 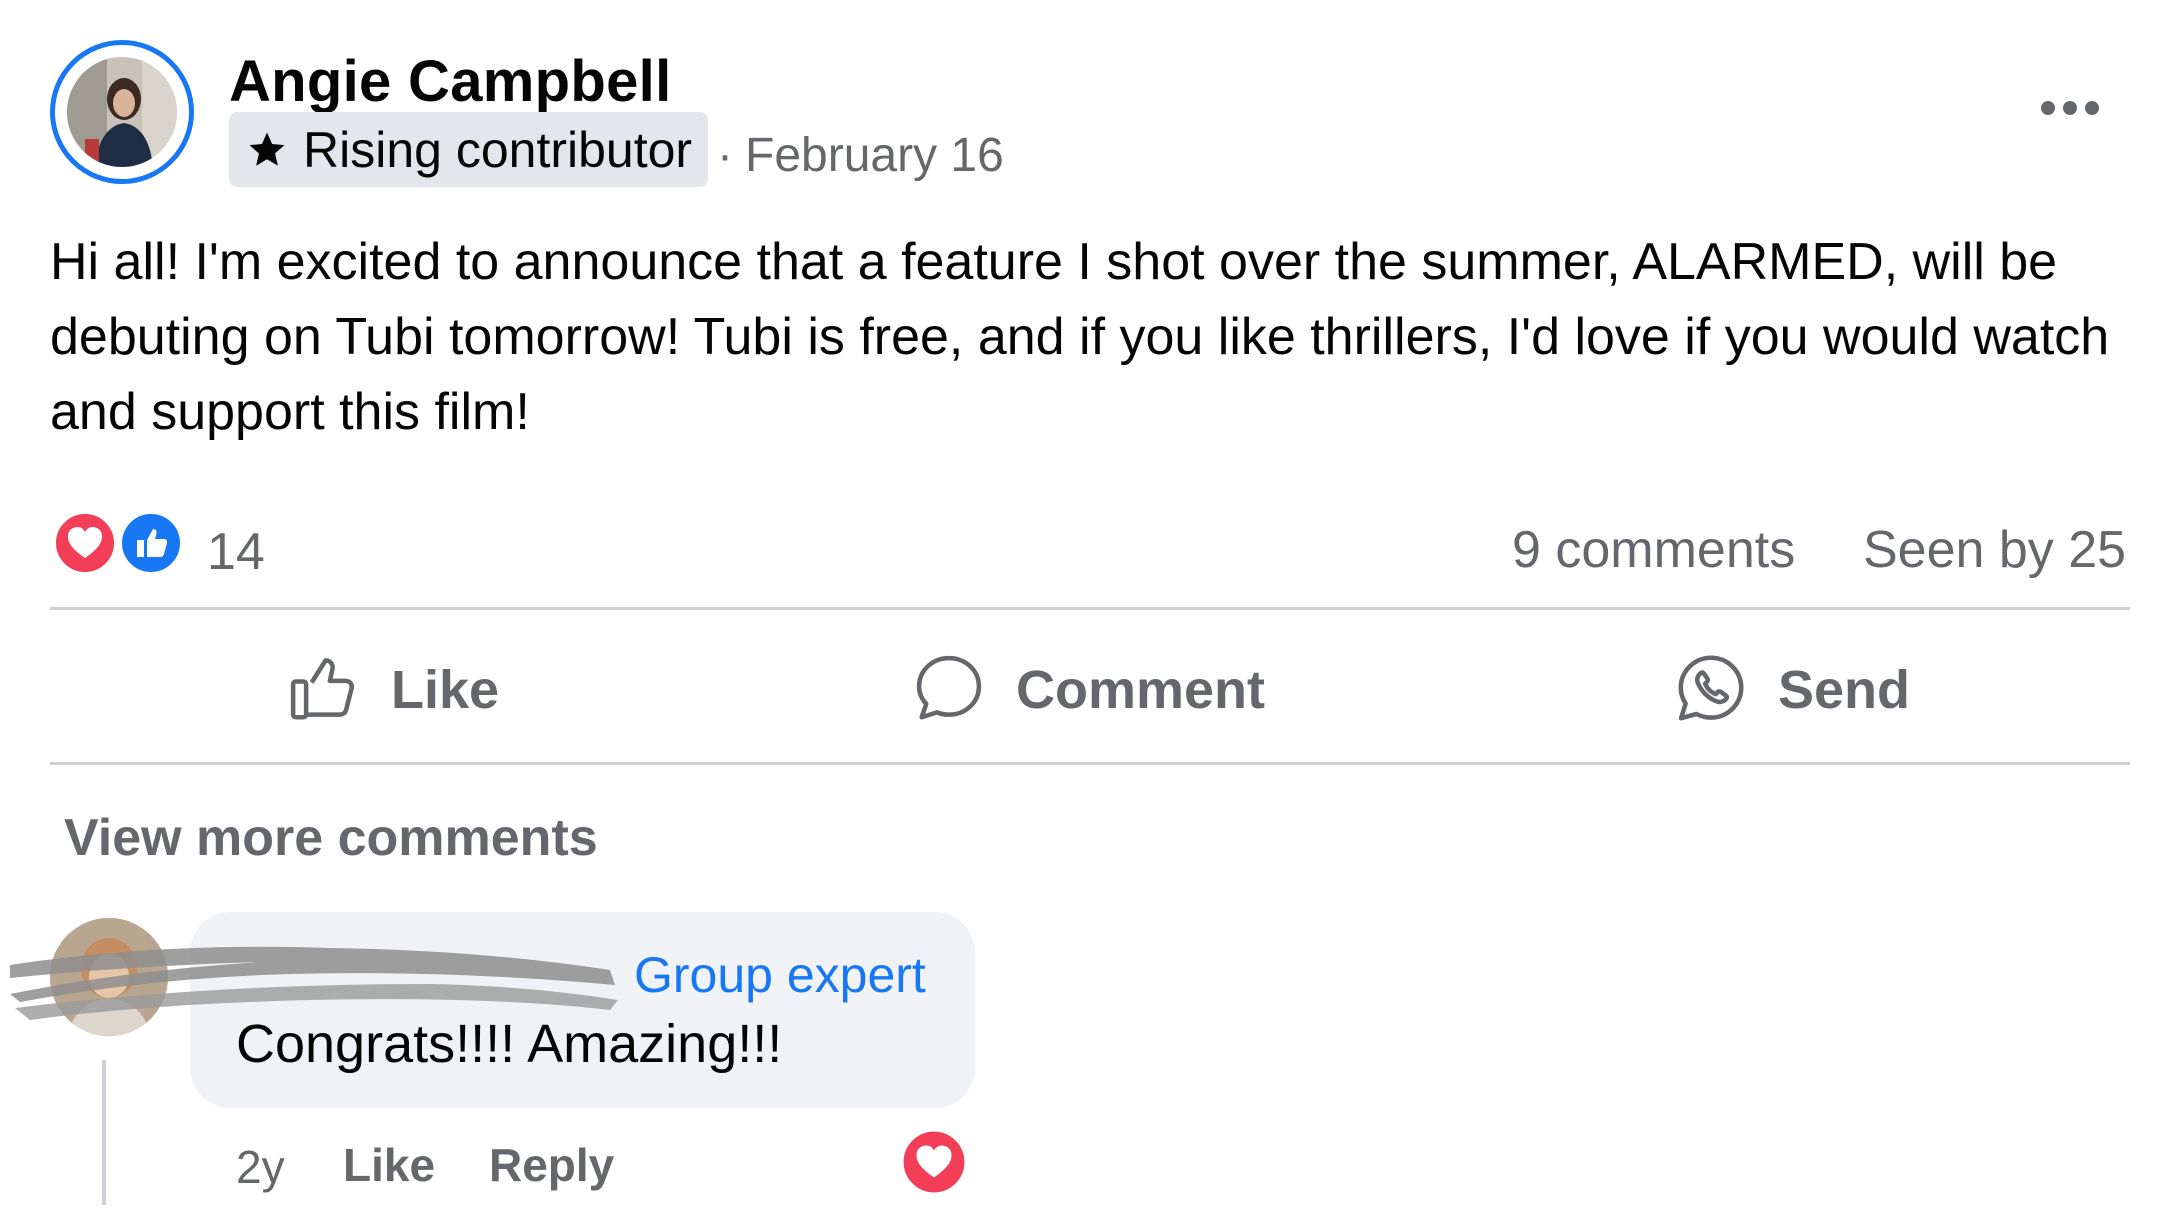 What do you see at coordinates (1994, 550) in the screenshot?
I see `seen-by-count: Seen by 25` at bounding box center [1994, 550].